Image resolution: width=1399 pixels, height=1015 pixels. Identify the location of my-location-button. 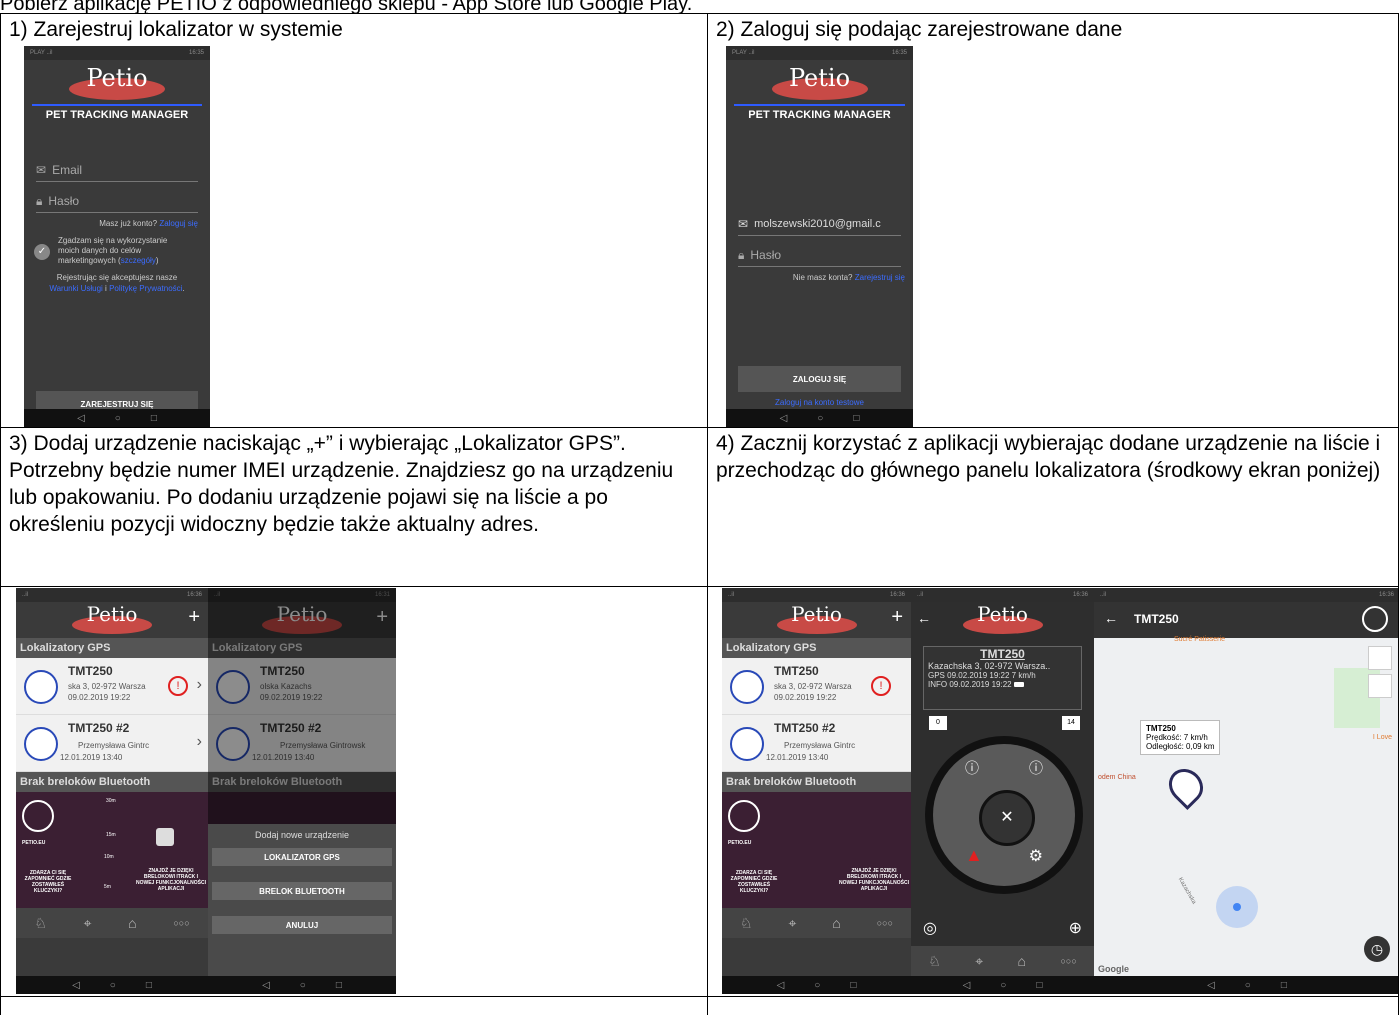
(1380, 658).